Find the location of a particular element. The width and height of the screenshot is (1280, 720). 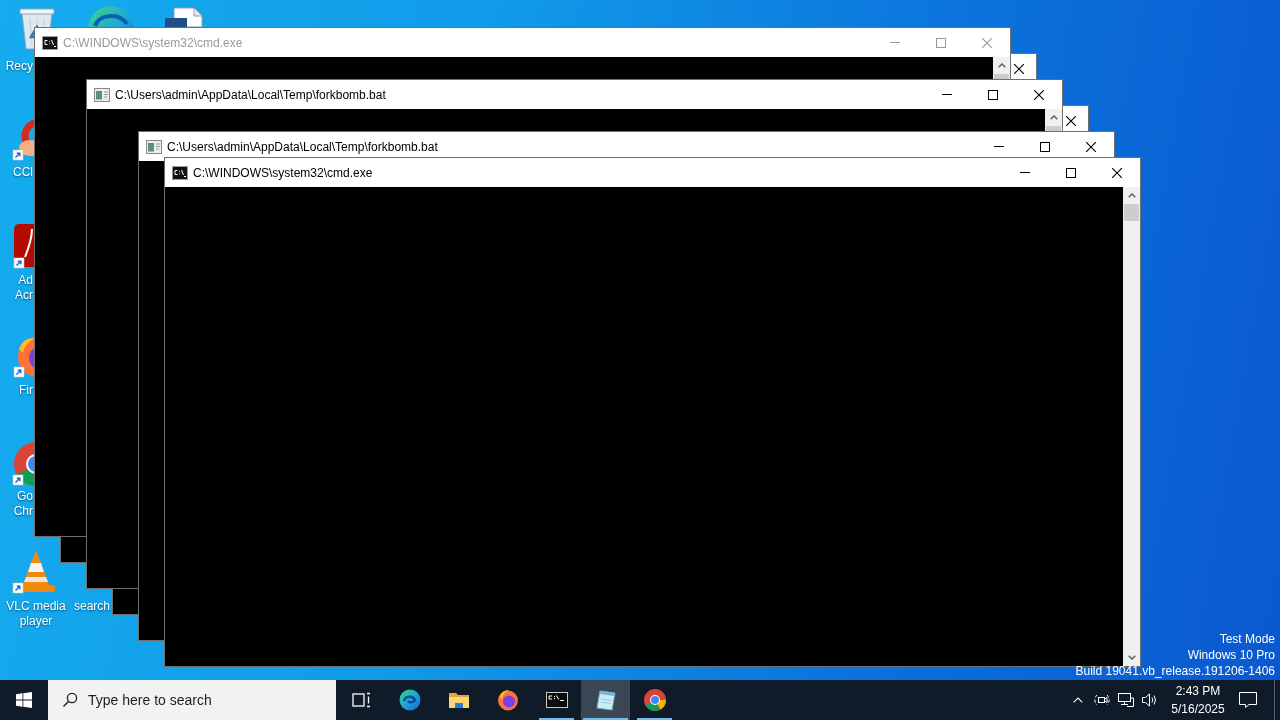

fox-globe-icon is located at coordinates (507, 700).